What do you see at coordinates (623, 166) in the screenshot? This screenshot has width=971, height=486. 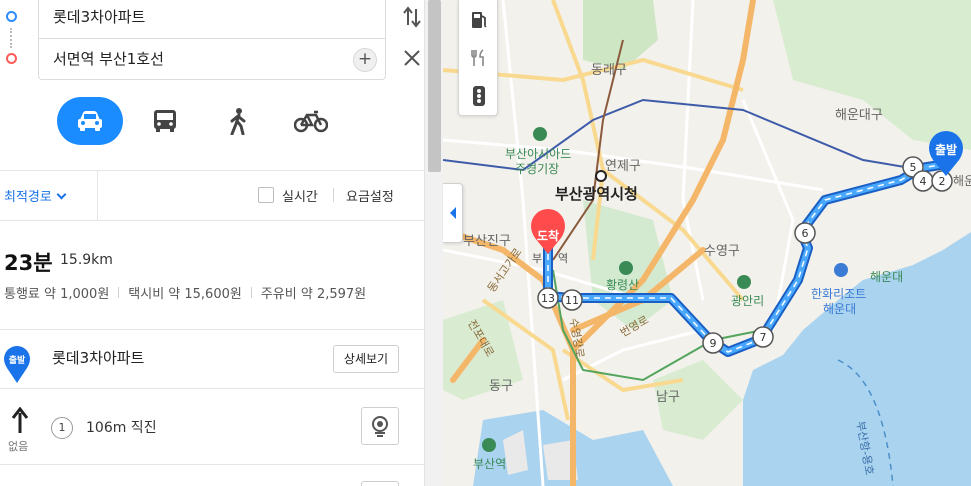 I see `map-label-yeonjegu: 연제구` at bounding box center [623, 166].